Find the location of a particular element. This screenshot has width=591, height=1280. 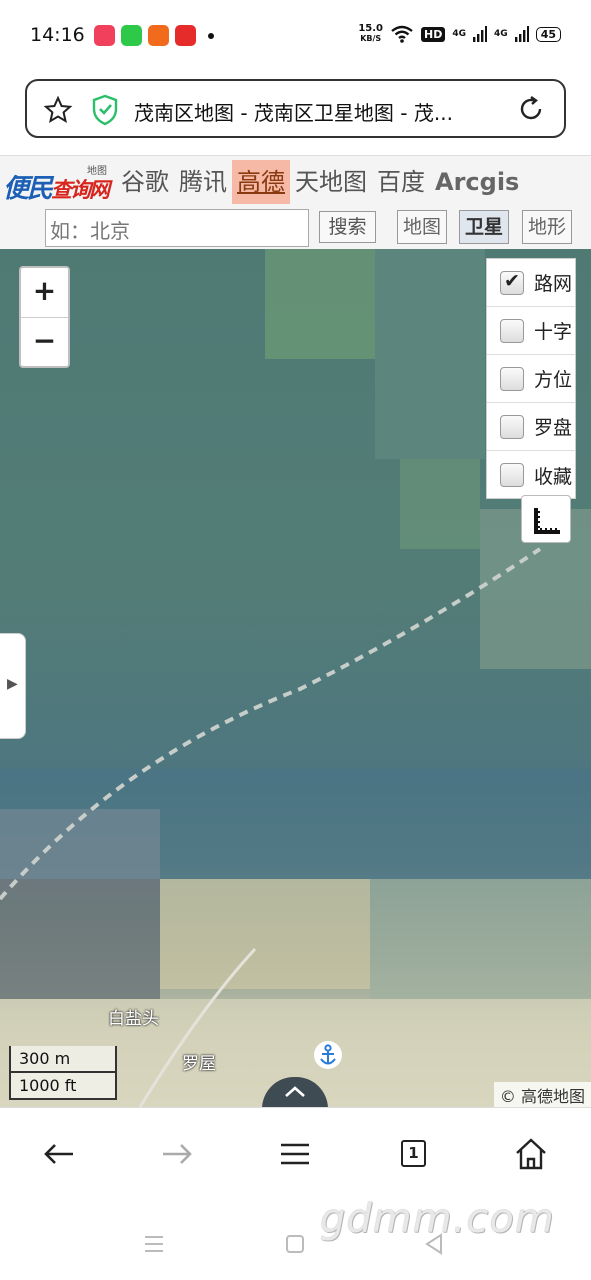

provider-tianditu: 天地图 is located at coordinates (331, 182).